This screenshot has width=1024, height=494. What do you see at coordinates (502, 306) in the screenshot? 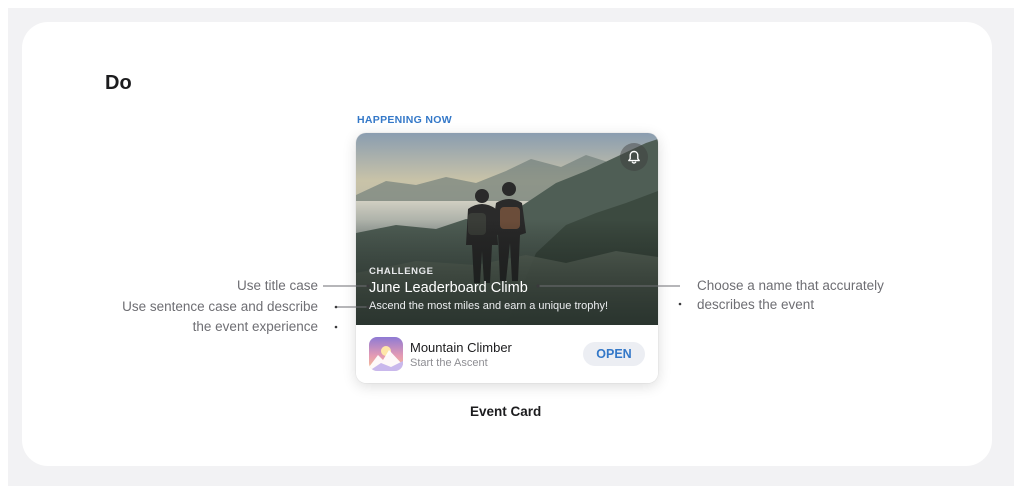
I see `annotation-leader-lines` at bounding box center [502, 306].